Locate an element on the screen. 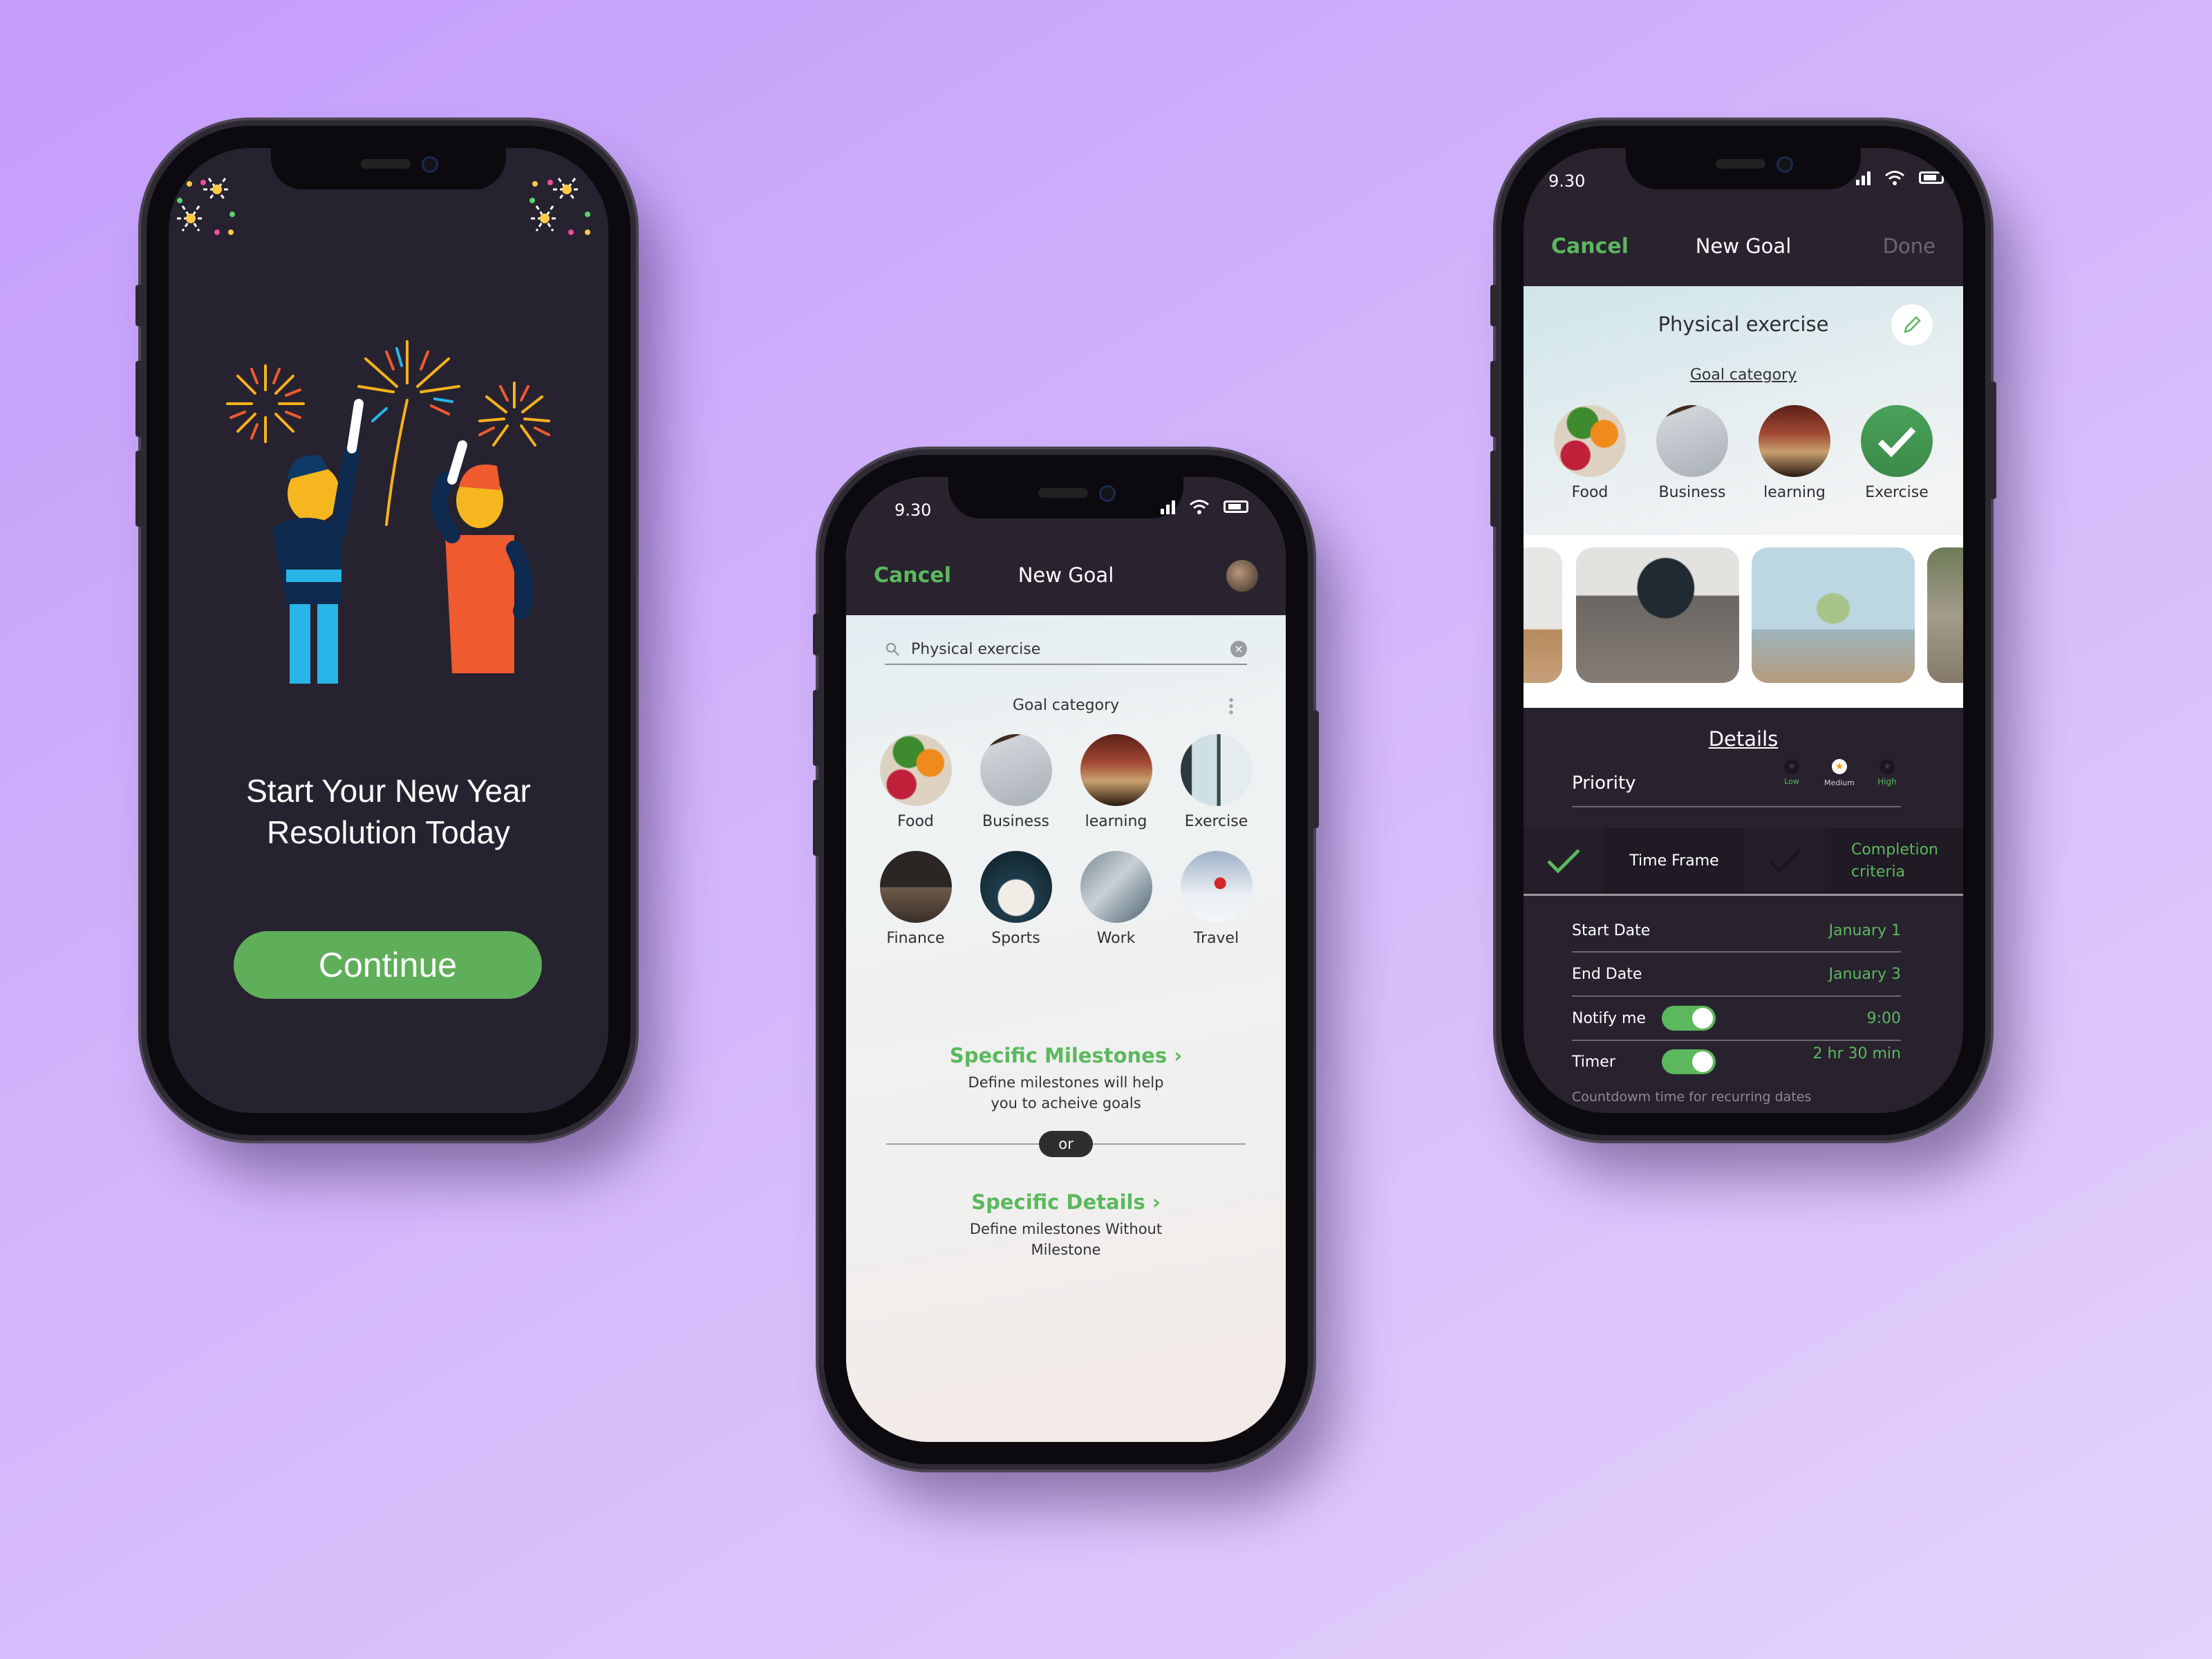 This screenshot has height=1659, width=2212. details-title: Details is located at coordinates (1743, 739).